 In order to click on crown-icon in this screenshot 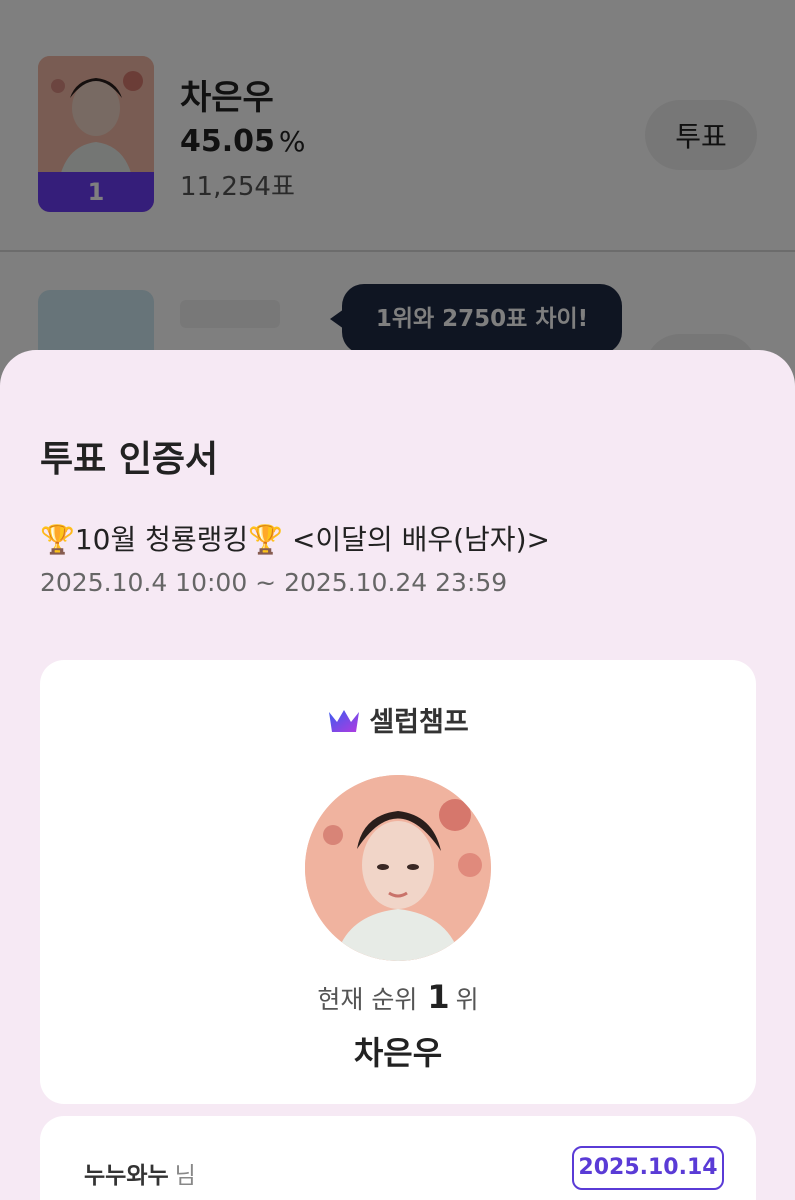, I will do `click(344, 721)`.